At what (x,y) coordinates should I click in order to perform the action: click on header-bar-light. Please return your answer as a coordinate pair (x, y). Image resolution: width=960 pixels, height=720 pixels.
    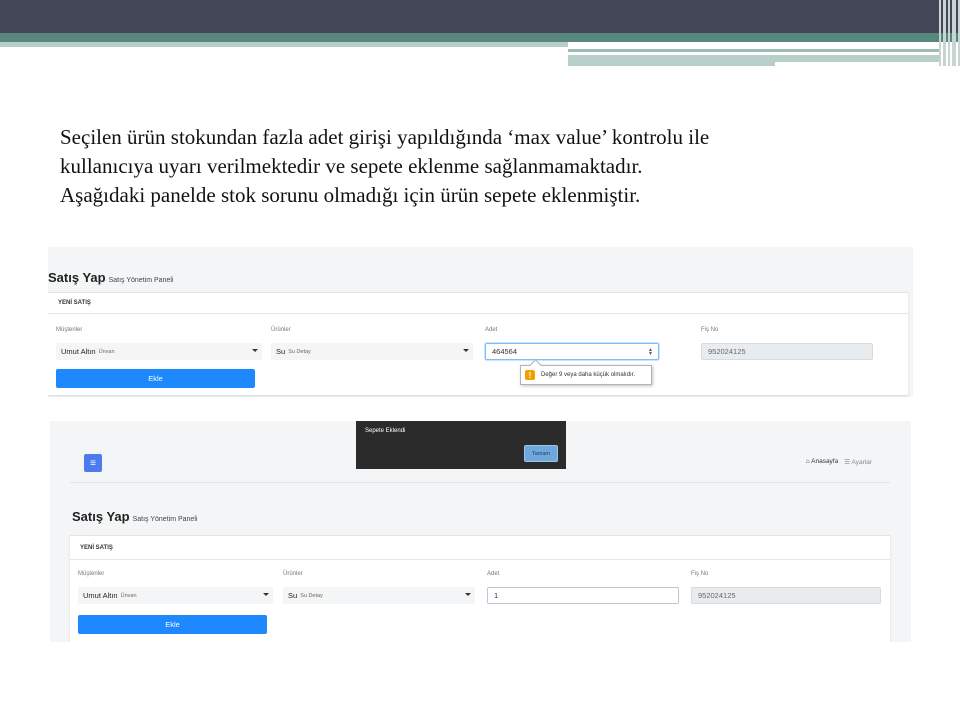
    Looking at the image, I should click on (284, 44).